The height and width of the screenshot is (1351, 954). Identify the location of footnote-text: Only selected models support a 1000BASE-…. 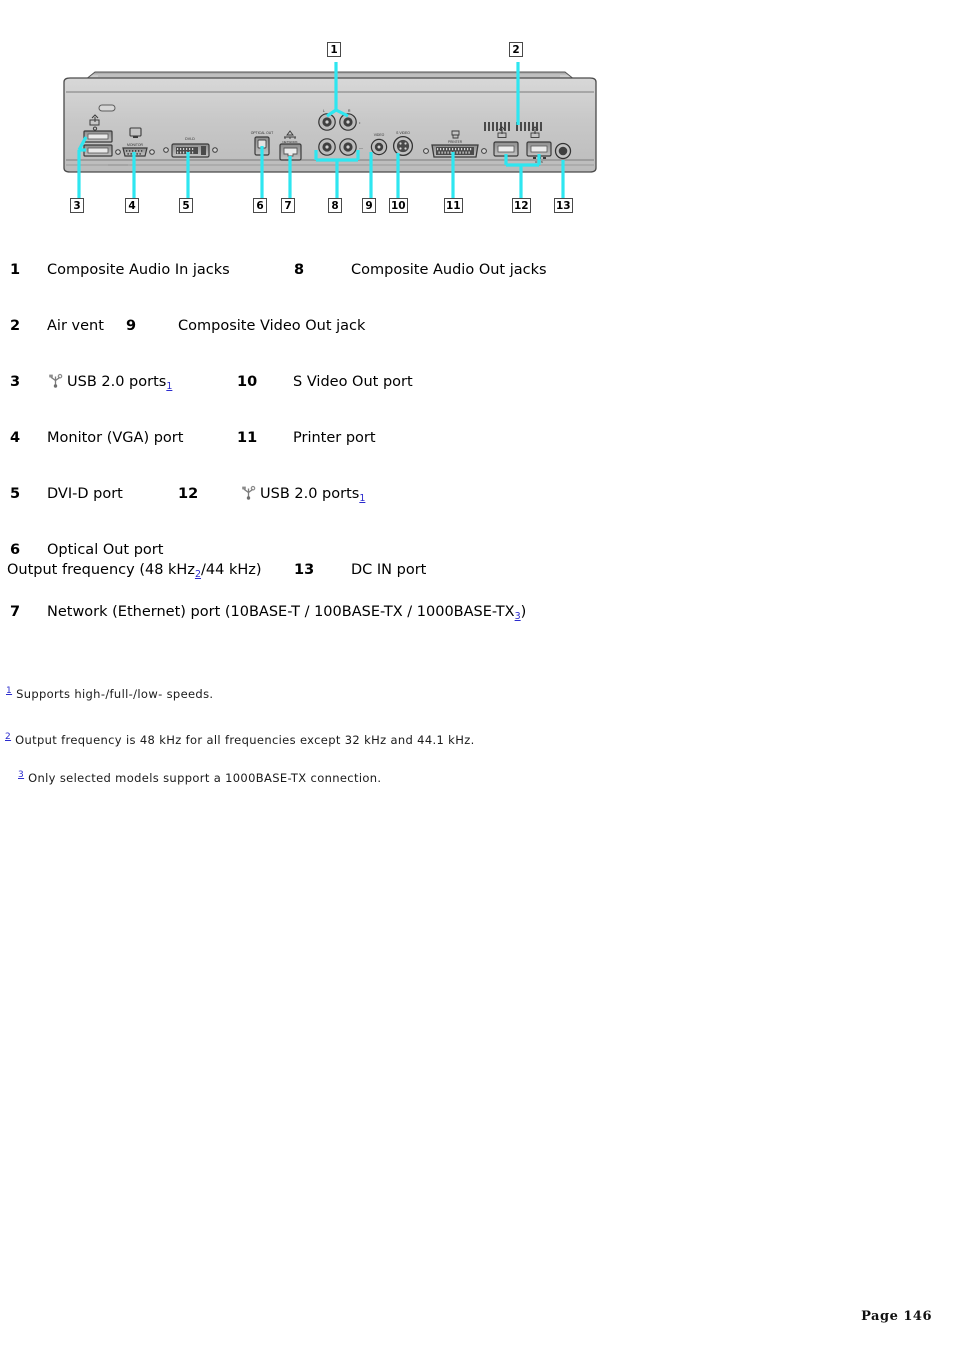
(203, 777).